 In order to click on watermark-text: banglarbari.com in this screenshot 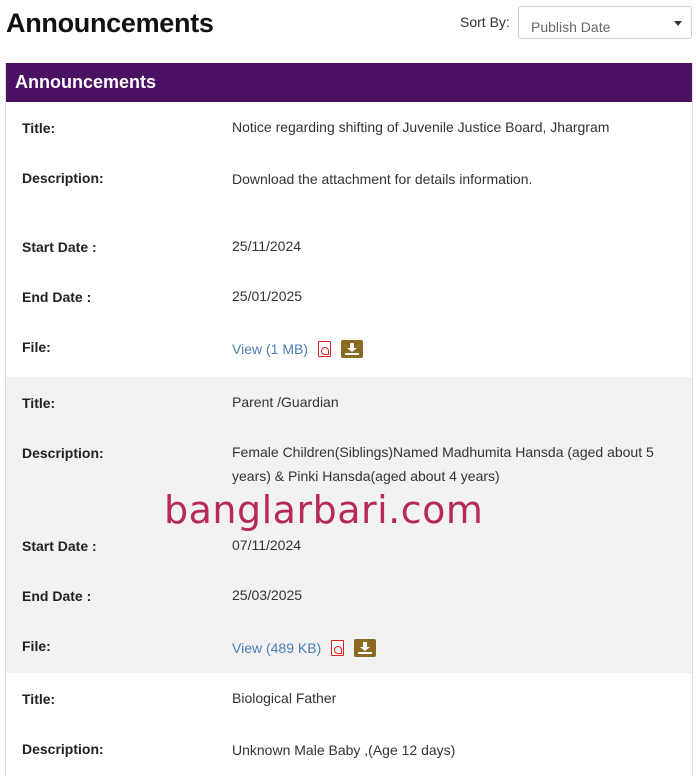, I will do `click(324, 510)`.